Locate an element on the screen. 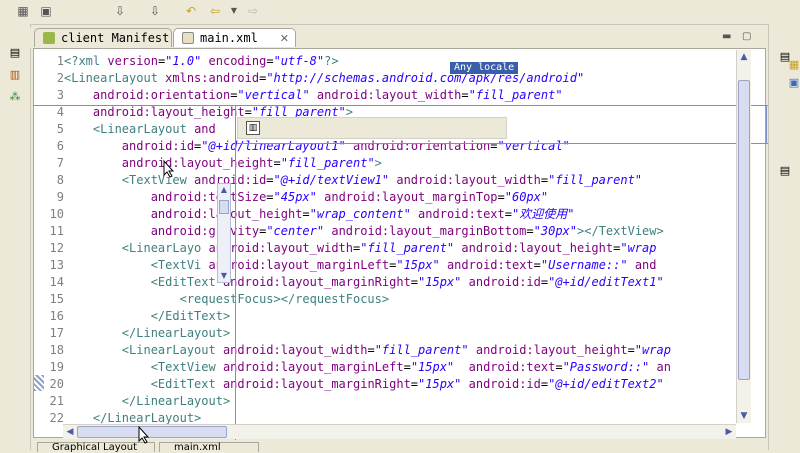 This screenshot has height=453, width=800. token-val: "45px" is located at coordinates (295, 197).